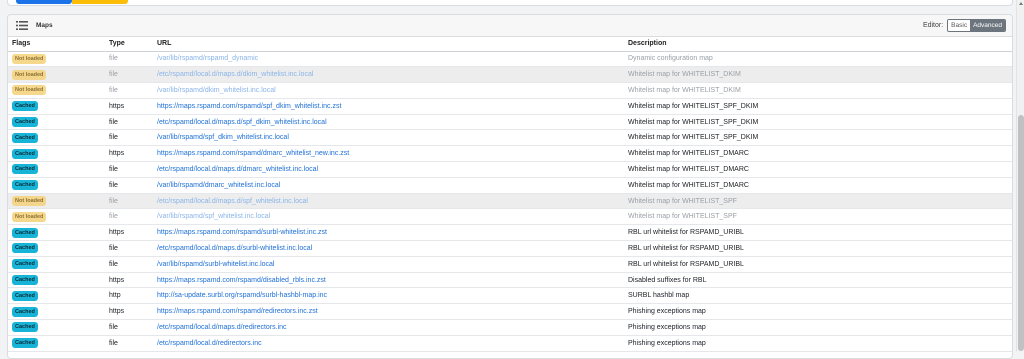 The image size is (1024, 359). I want to click on warning-button, so click(100, 2).